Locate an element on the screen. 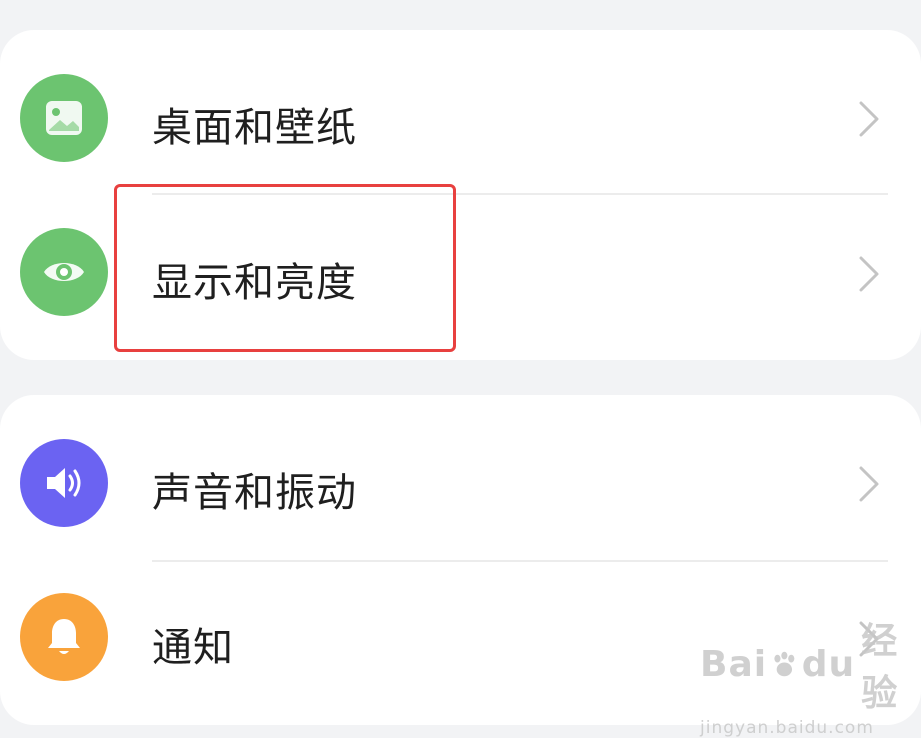 The height and width of the screenshot is (738, 921). watermark-brand-left: Bai is located at coordinates (734, 664).